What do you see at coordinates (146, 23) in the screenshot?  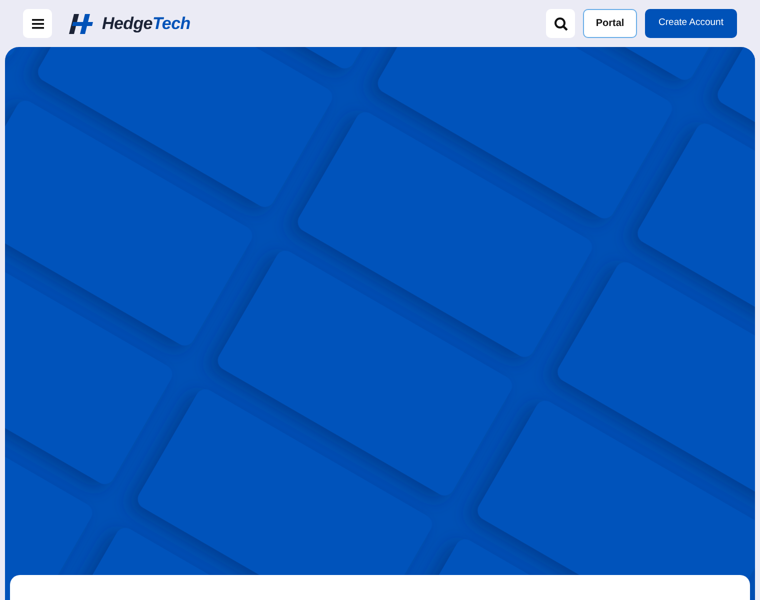 I see `logo-text: HedgeTech` at bounding box center [146, 23].